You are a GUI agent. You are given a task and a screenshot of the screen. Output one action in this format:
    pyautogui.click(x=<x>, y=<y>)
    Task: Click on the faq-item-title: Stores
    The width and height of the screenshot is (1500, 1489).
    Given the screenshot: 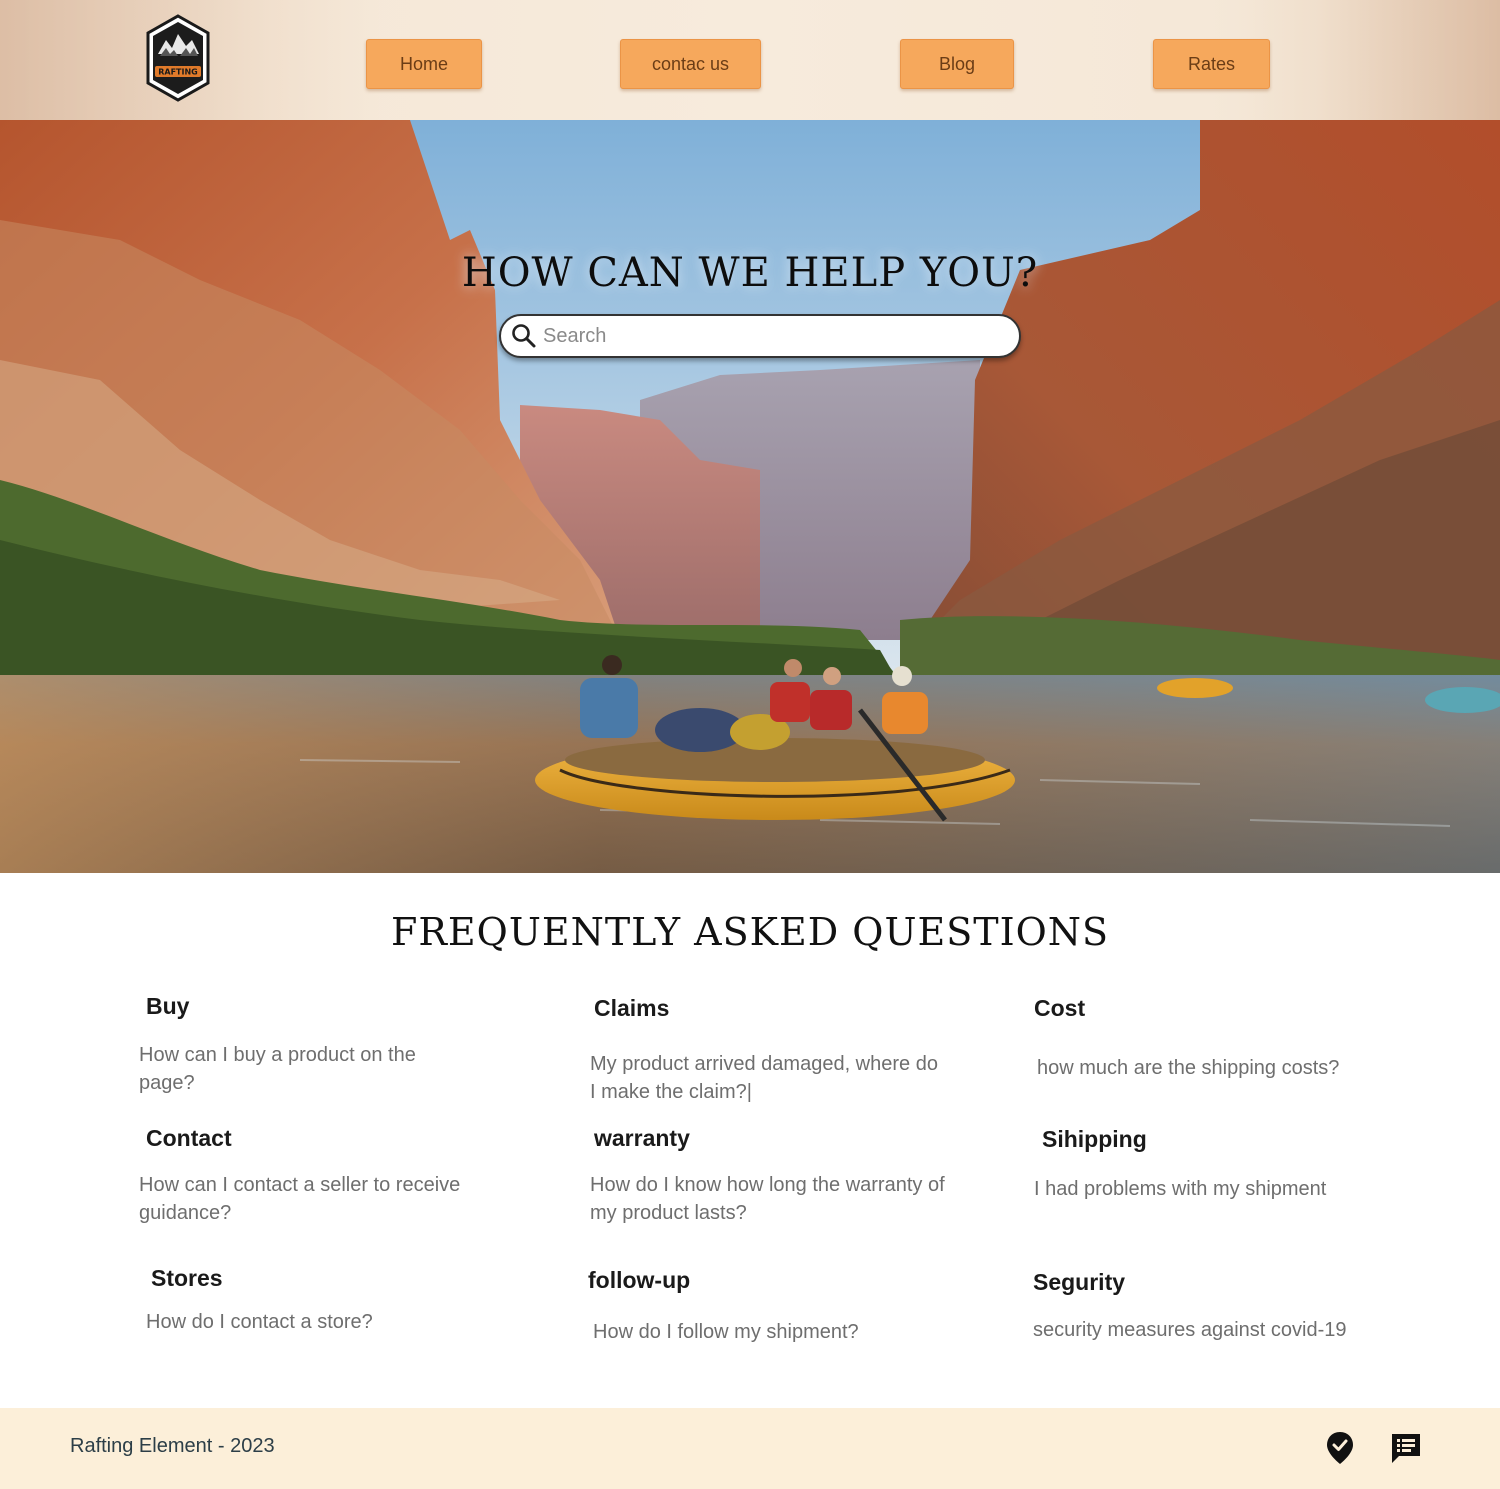 What is the action you would take?
    pyautogui.click(x=187, y=1278)
    